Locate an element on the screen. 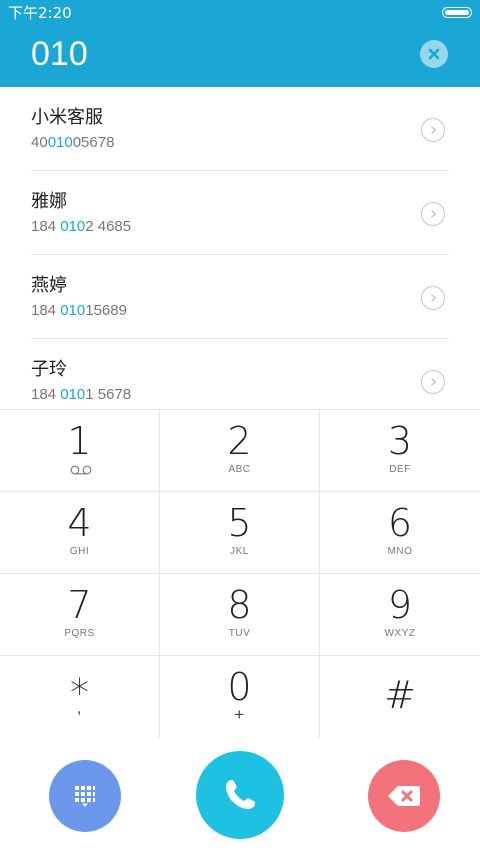 This screenshot has height=853, width=480. key-digit: 2 is located at coordinates (239, 441).